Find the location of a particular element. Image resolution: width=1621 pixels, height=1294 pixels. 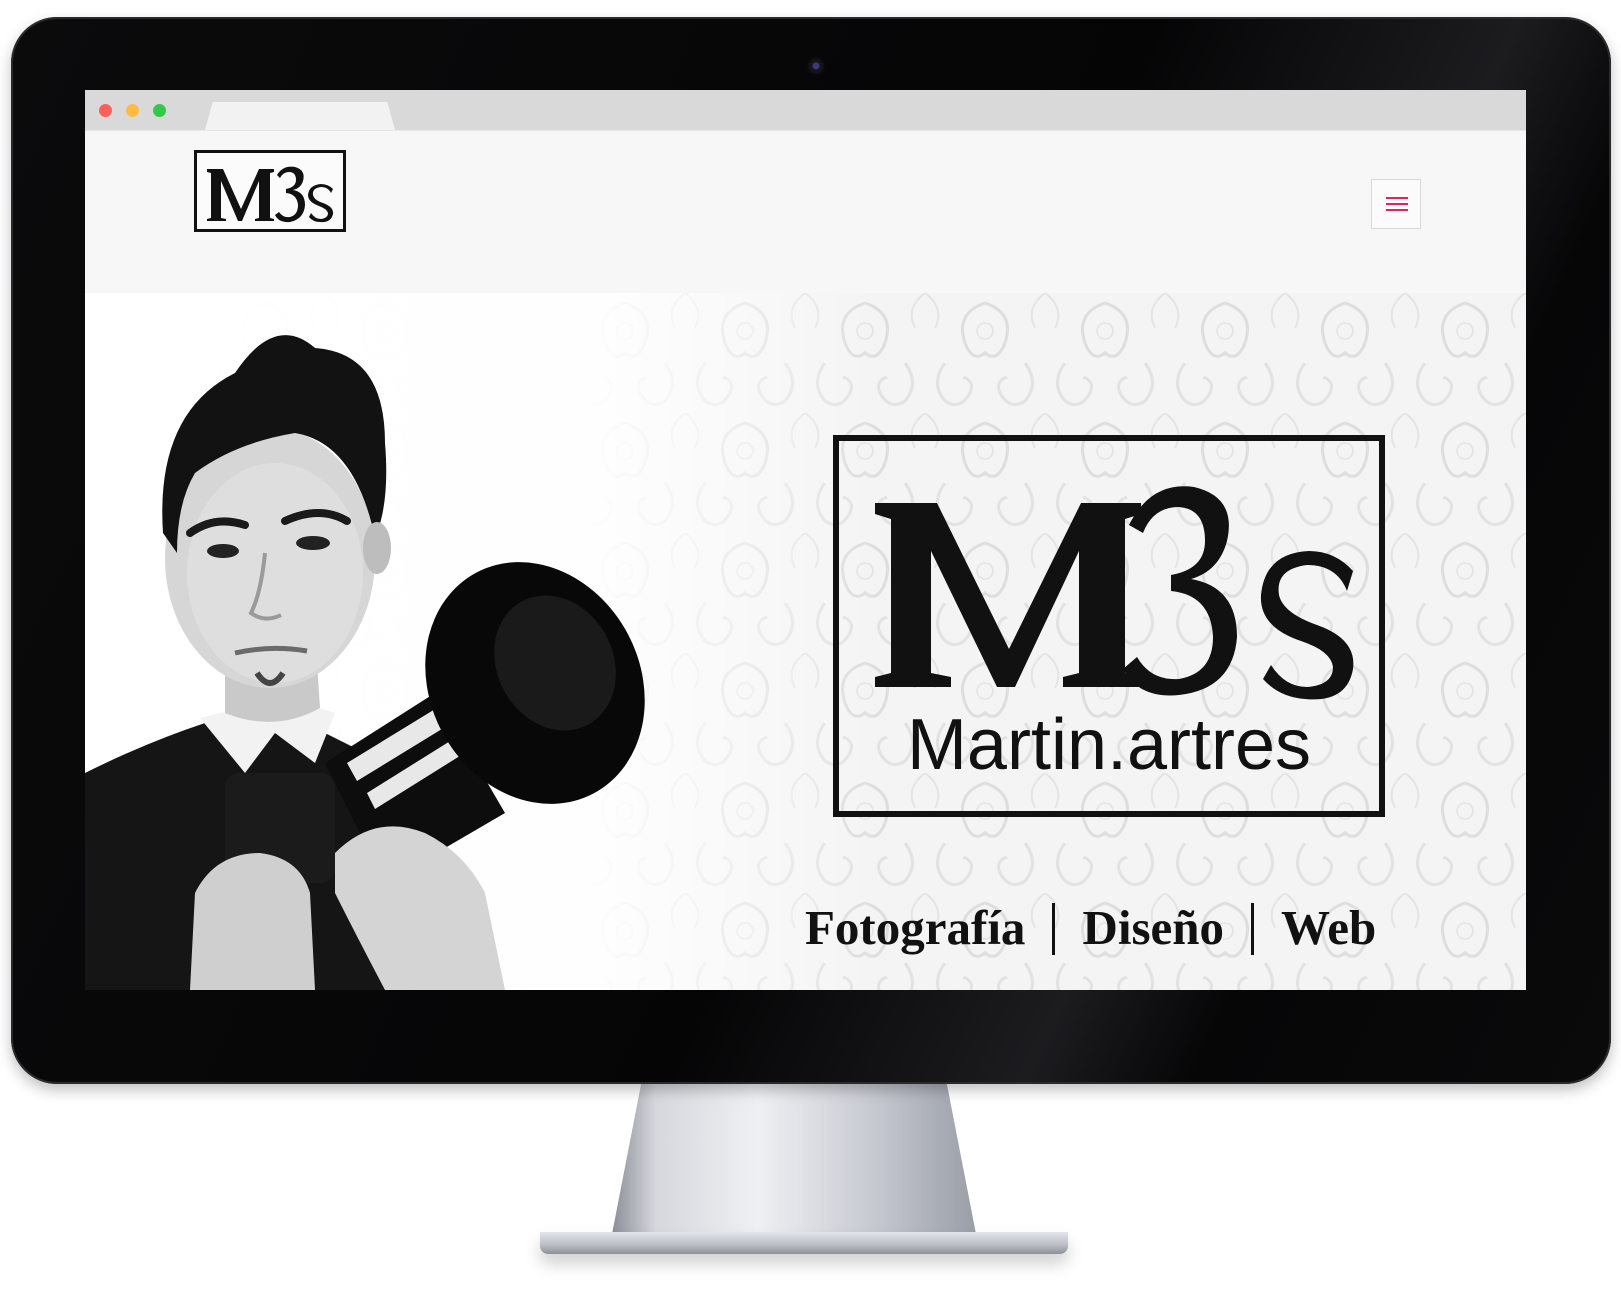

site-header is located at coordinates (805, 212).